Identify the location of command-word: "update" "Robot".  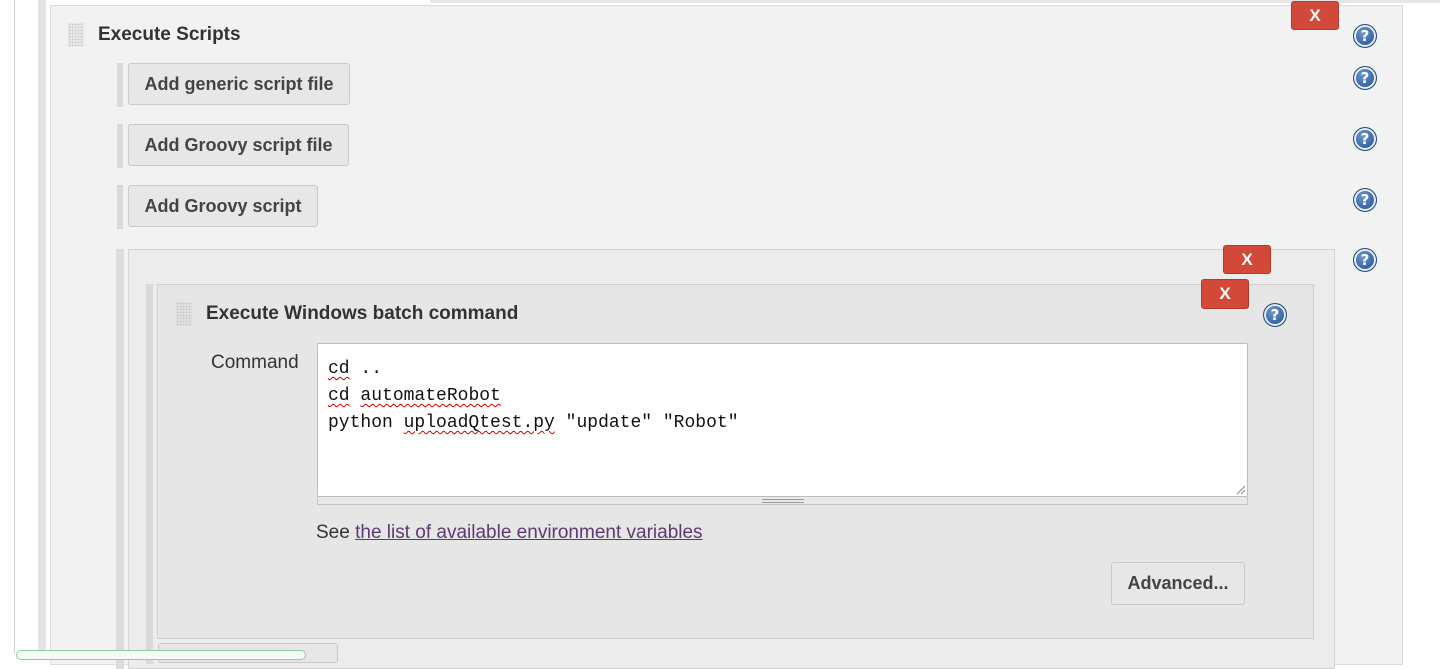
(646, 423).